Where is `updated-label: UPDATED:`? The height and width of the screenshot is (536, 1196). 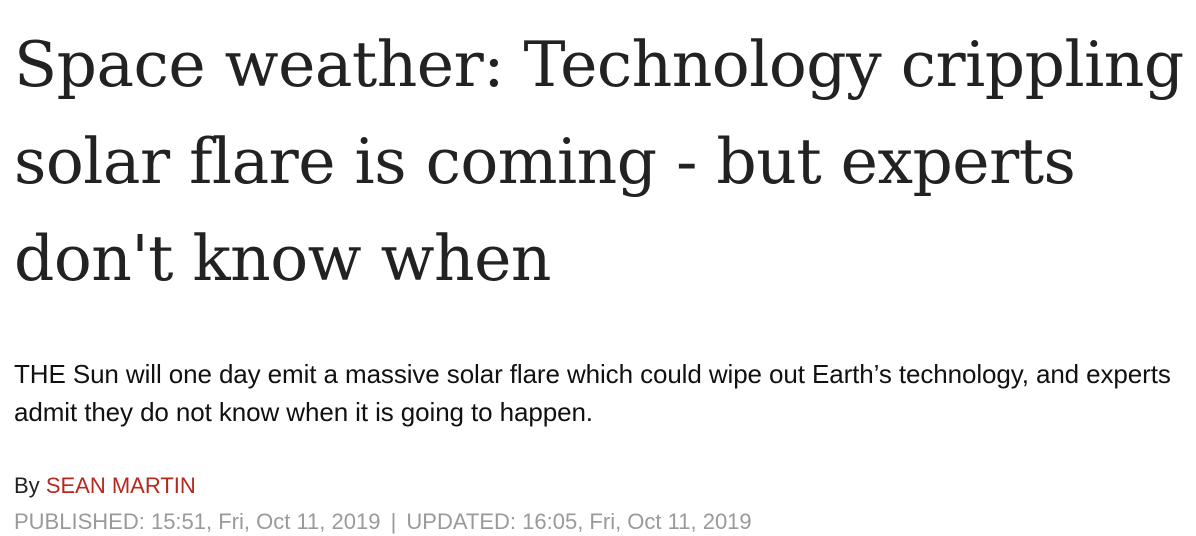 updated-label: UPDATED: is located at coordinates (461, 521).